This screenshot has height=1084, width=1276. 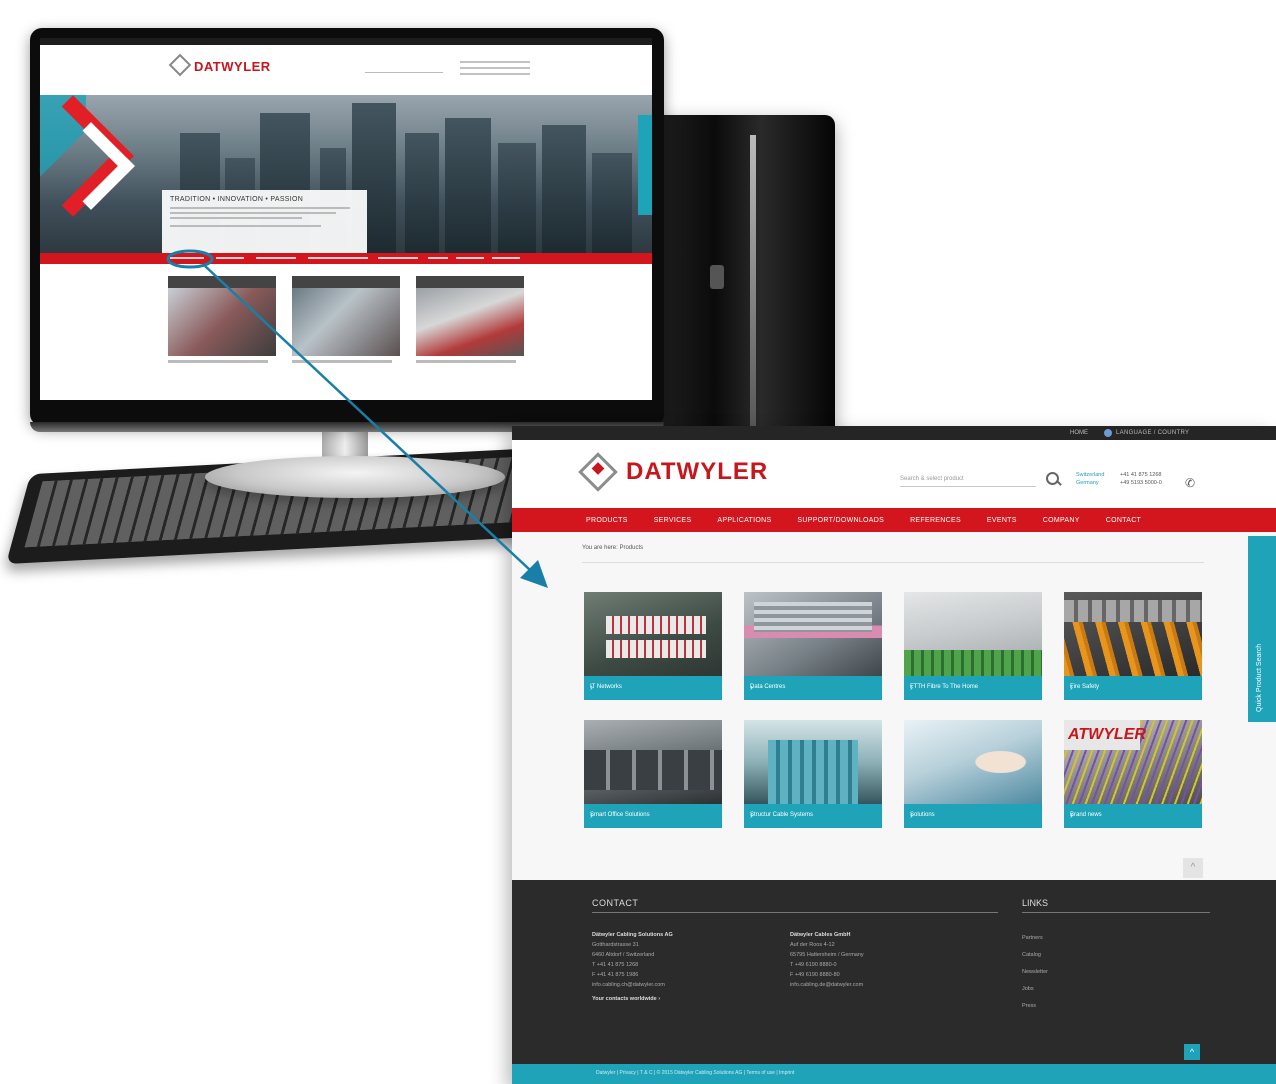 I want to click on phone-icon: ✆, so click(x=1190, y=483).